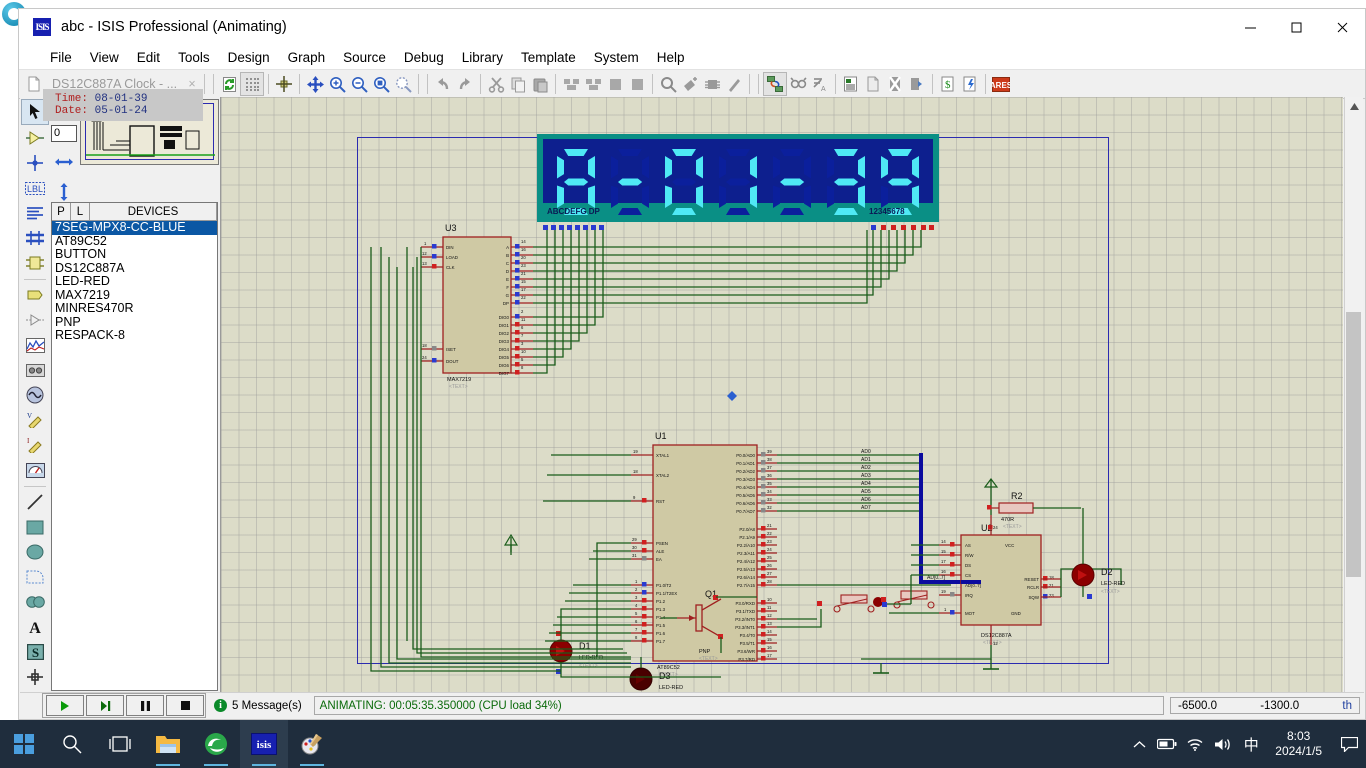 Image resolution: width=1366 pixels, height=768 pixels. Describe the element at coordinates (35, 295) in the screenshot. I see `terminals-tool` at that location.